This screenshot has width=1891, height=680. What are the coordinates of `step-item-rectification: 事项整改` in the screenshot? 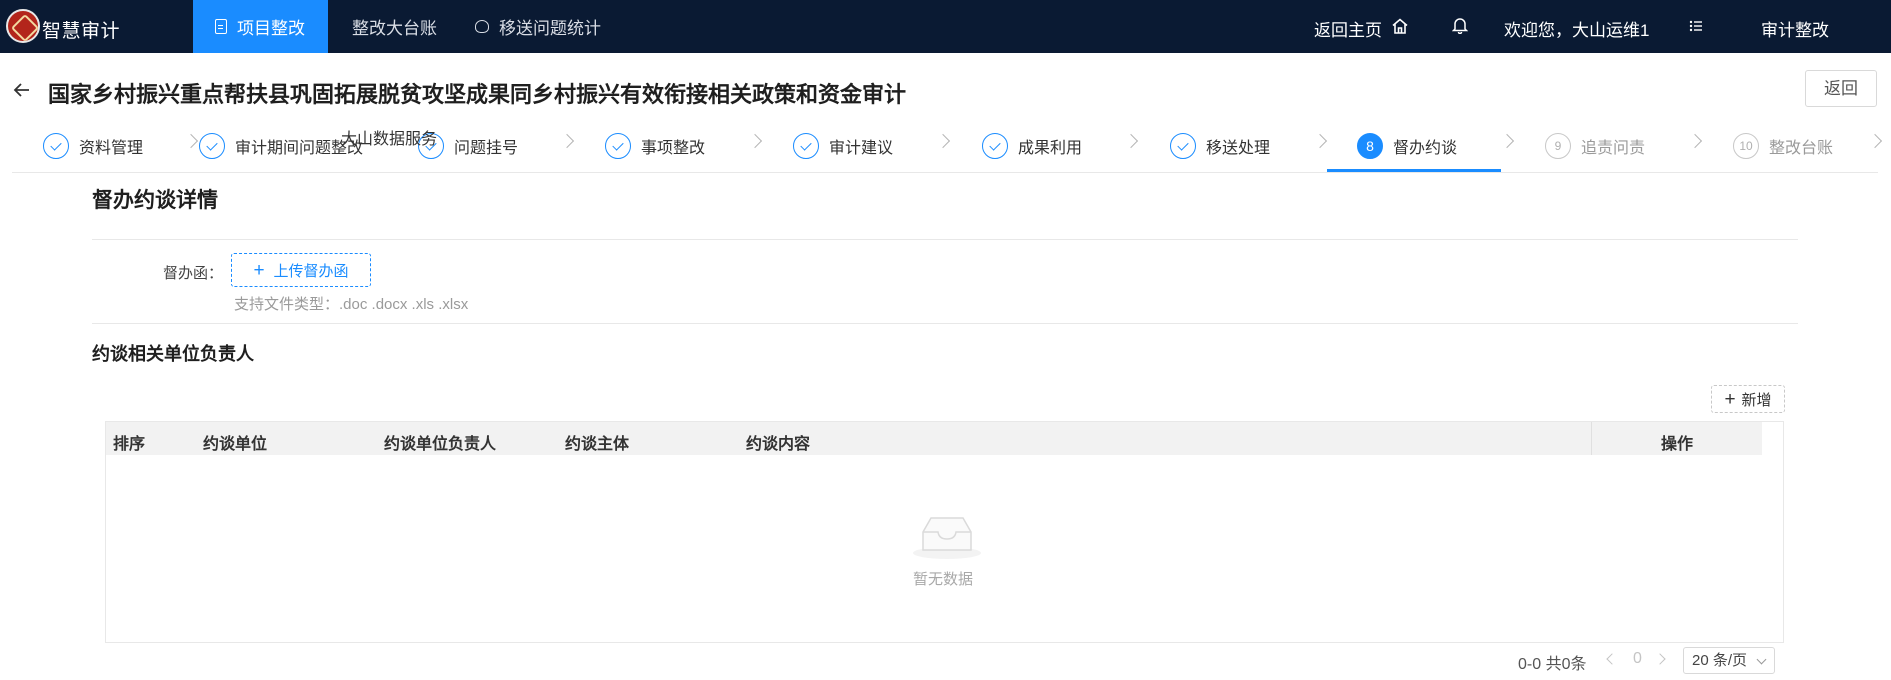 It's located at (655, 146).